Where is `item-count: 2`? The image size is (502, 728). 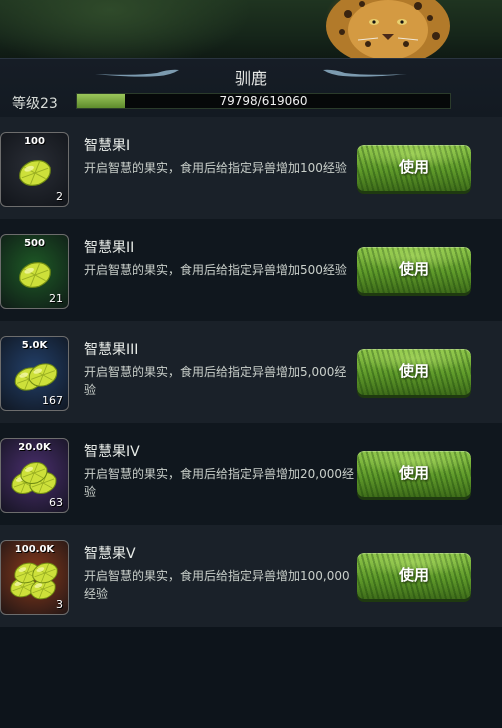 item-count: 2 is located at coordinates (59, 196).